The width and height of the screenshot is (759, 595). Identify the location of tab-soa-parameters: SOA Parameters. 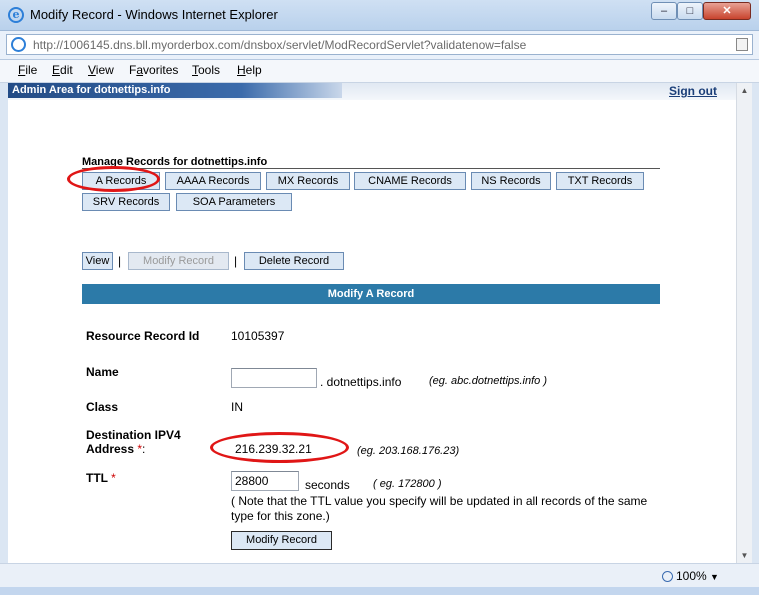
(234, 202).